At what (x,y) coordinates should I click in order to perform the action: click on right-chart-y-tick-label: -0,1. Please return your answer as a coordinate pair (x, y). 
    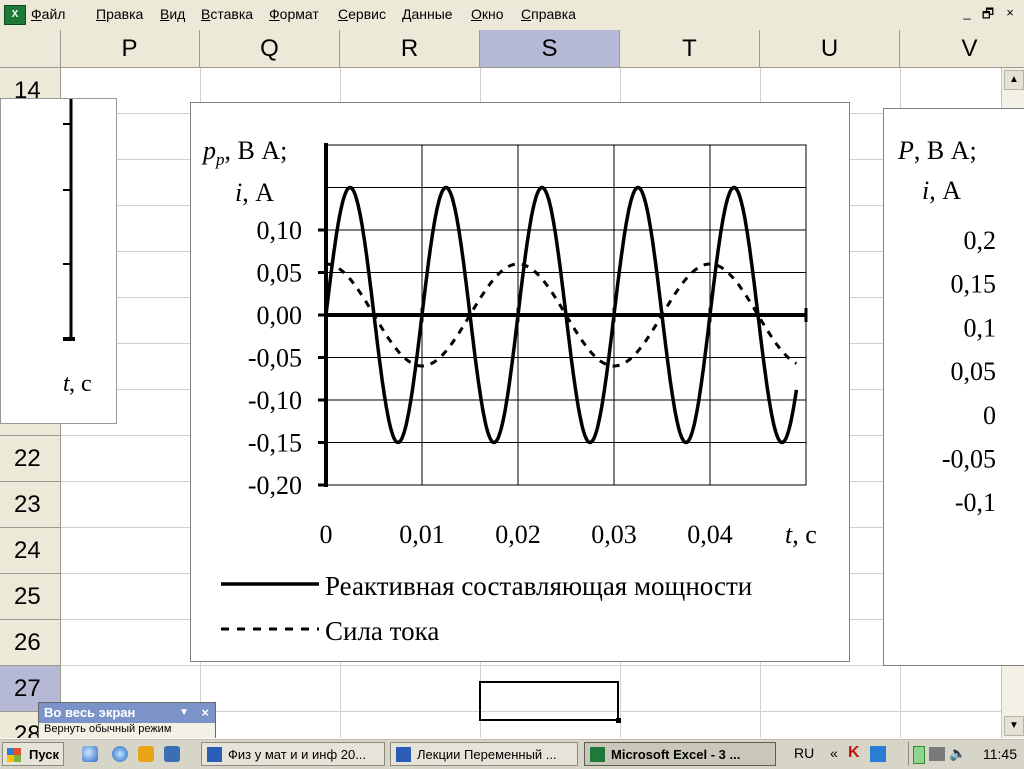
    Looking at the image, I should click on (975, 502).